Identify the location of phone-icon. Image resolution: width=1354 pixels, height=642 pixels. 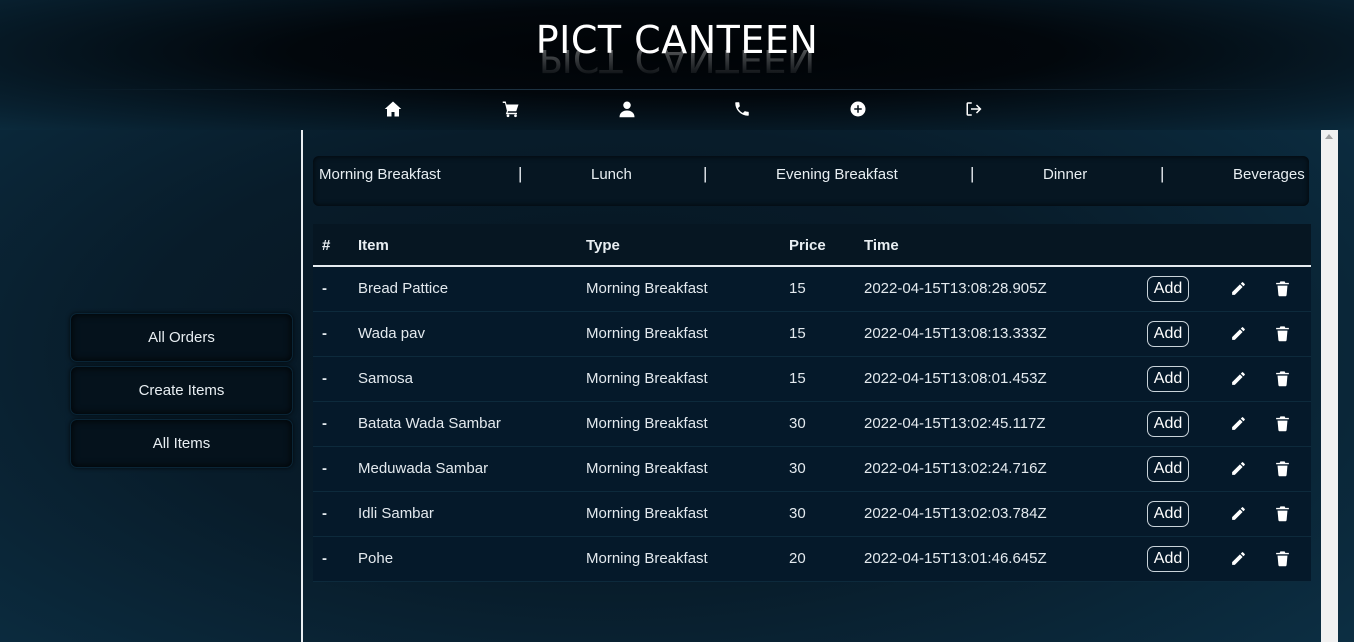
(742, 109).